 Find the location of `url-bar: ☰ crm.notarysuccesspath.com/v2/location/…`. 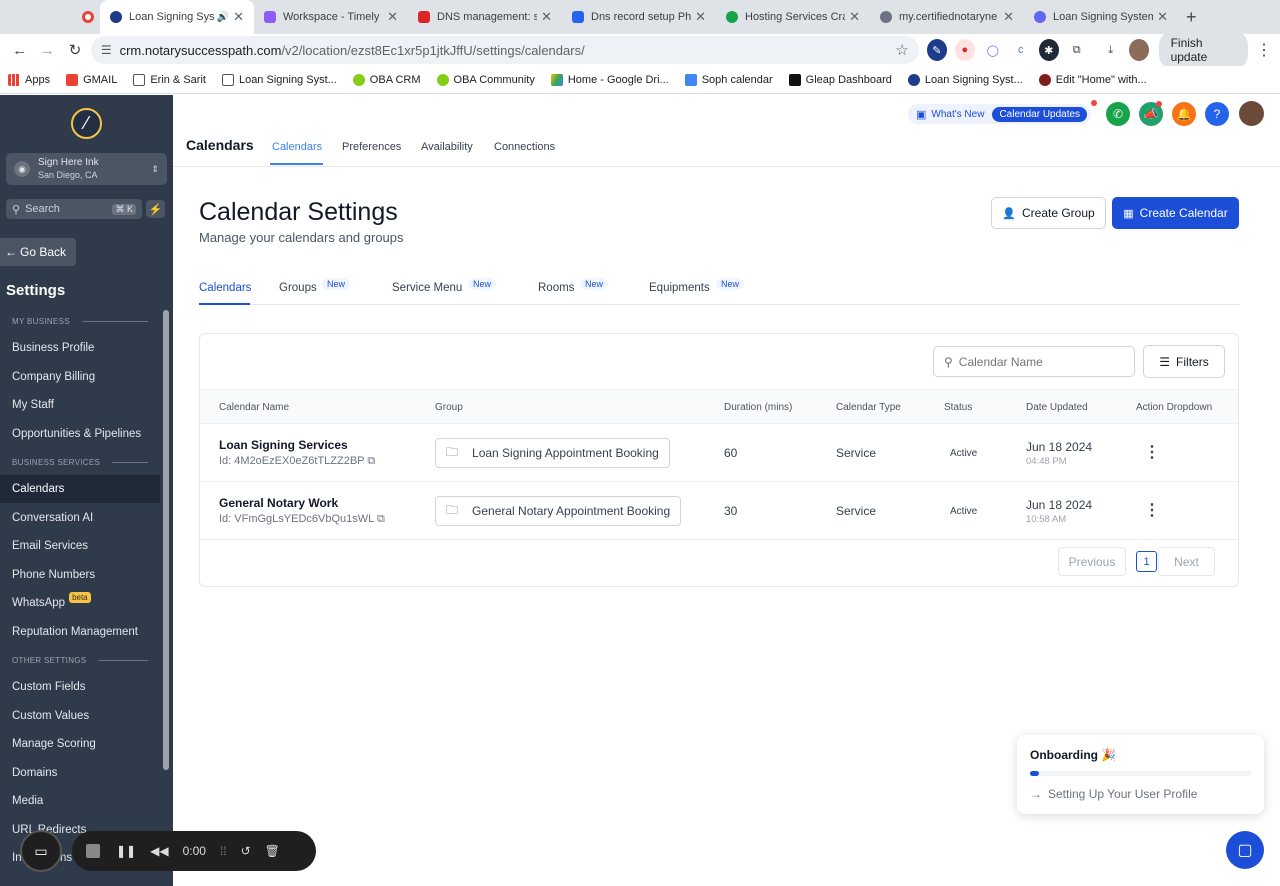

url-bar: ☰ crm.notarysuccesspath.com/v2/location/… is located at coordinates (504, 50).